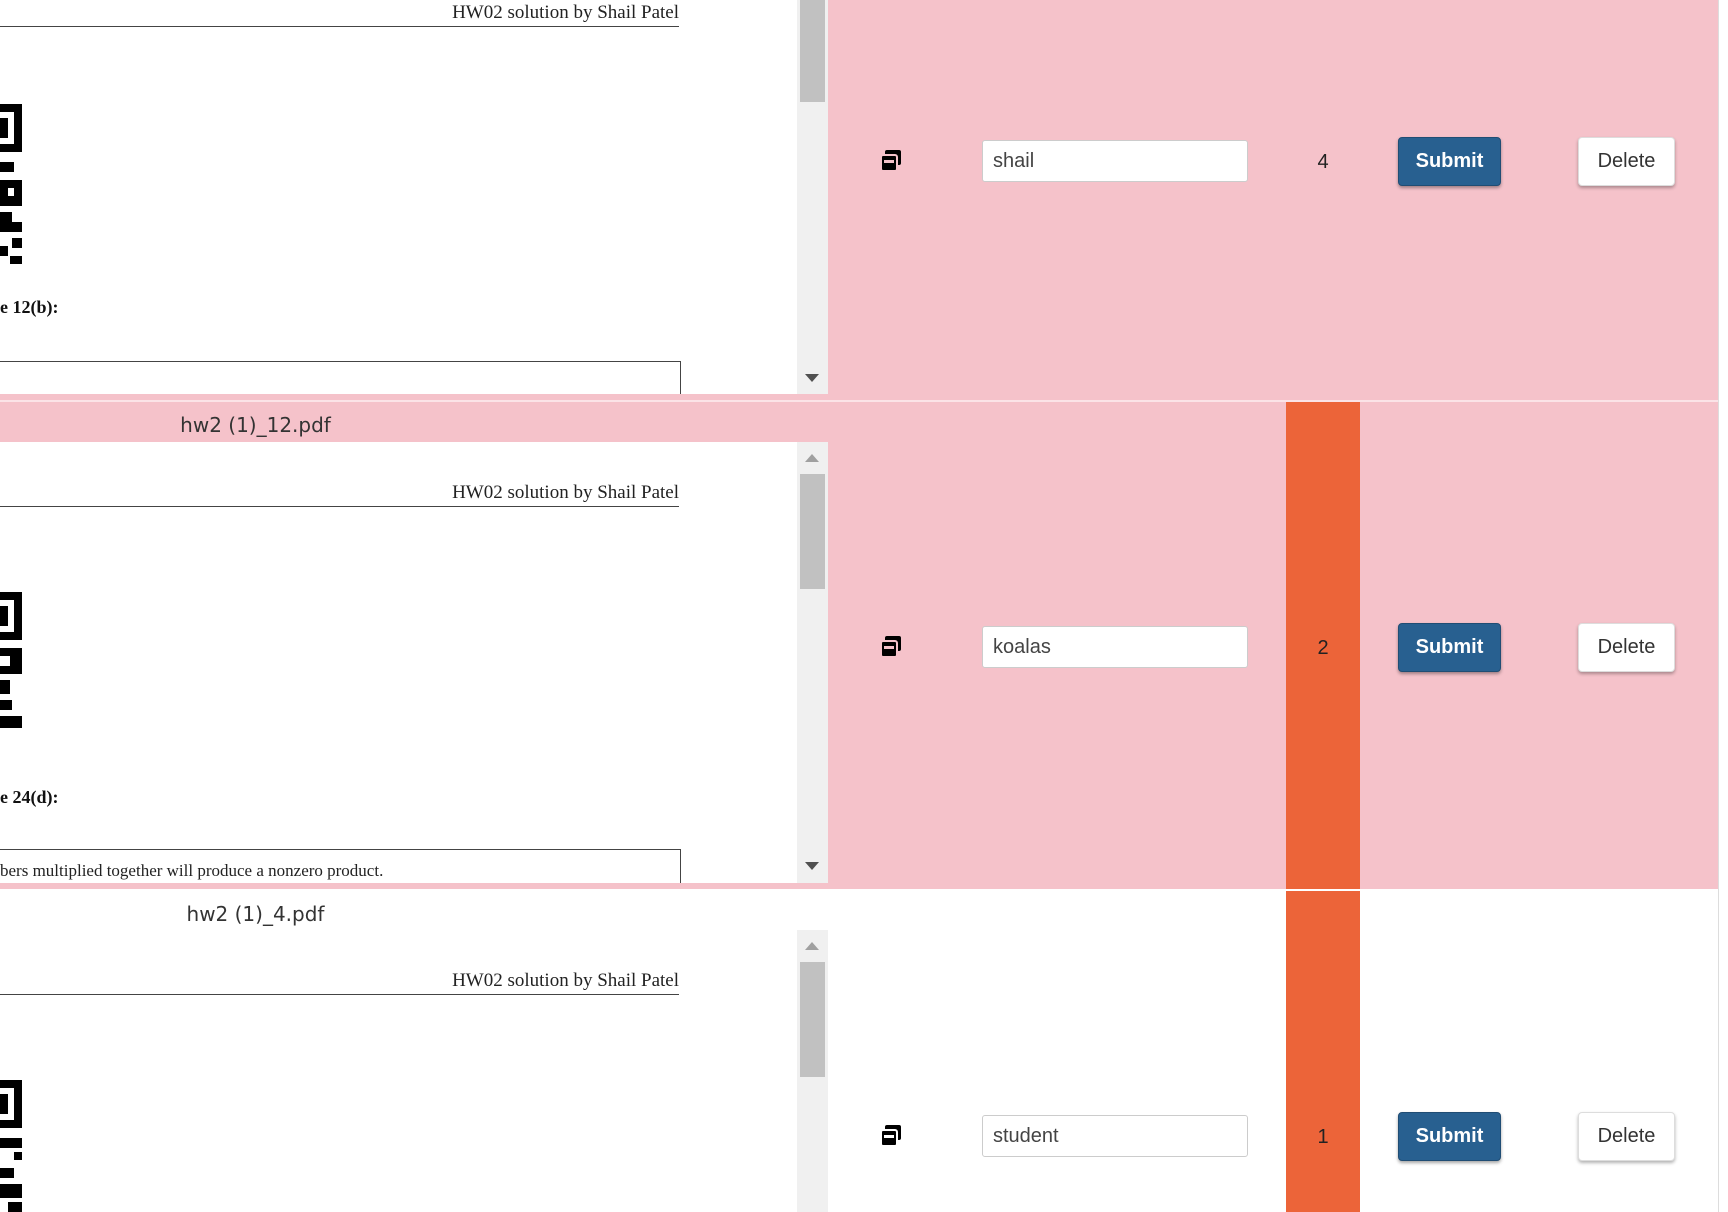  Describe the element at coordinates (340, 377) in the screenshot. I see `answer-box` at that location.